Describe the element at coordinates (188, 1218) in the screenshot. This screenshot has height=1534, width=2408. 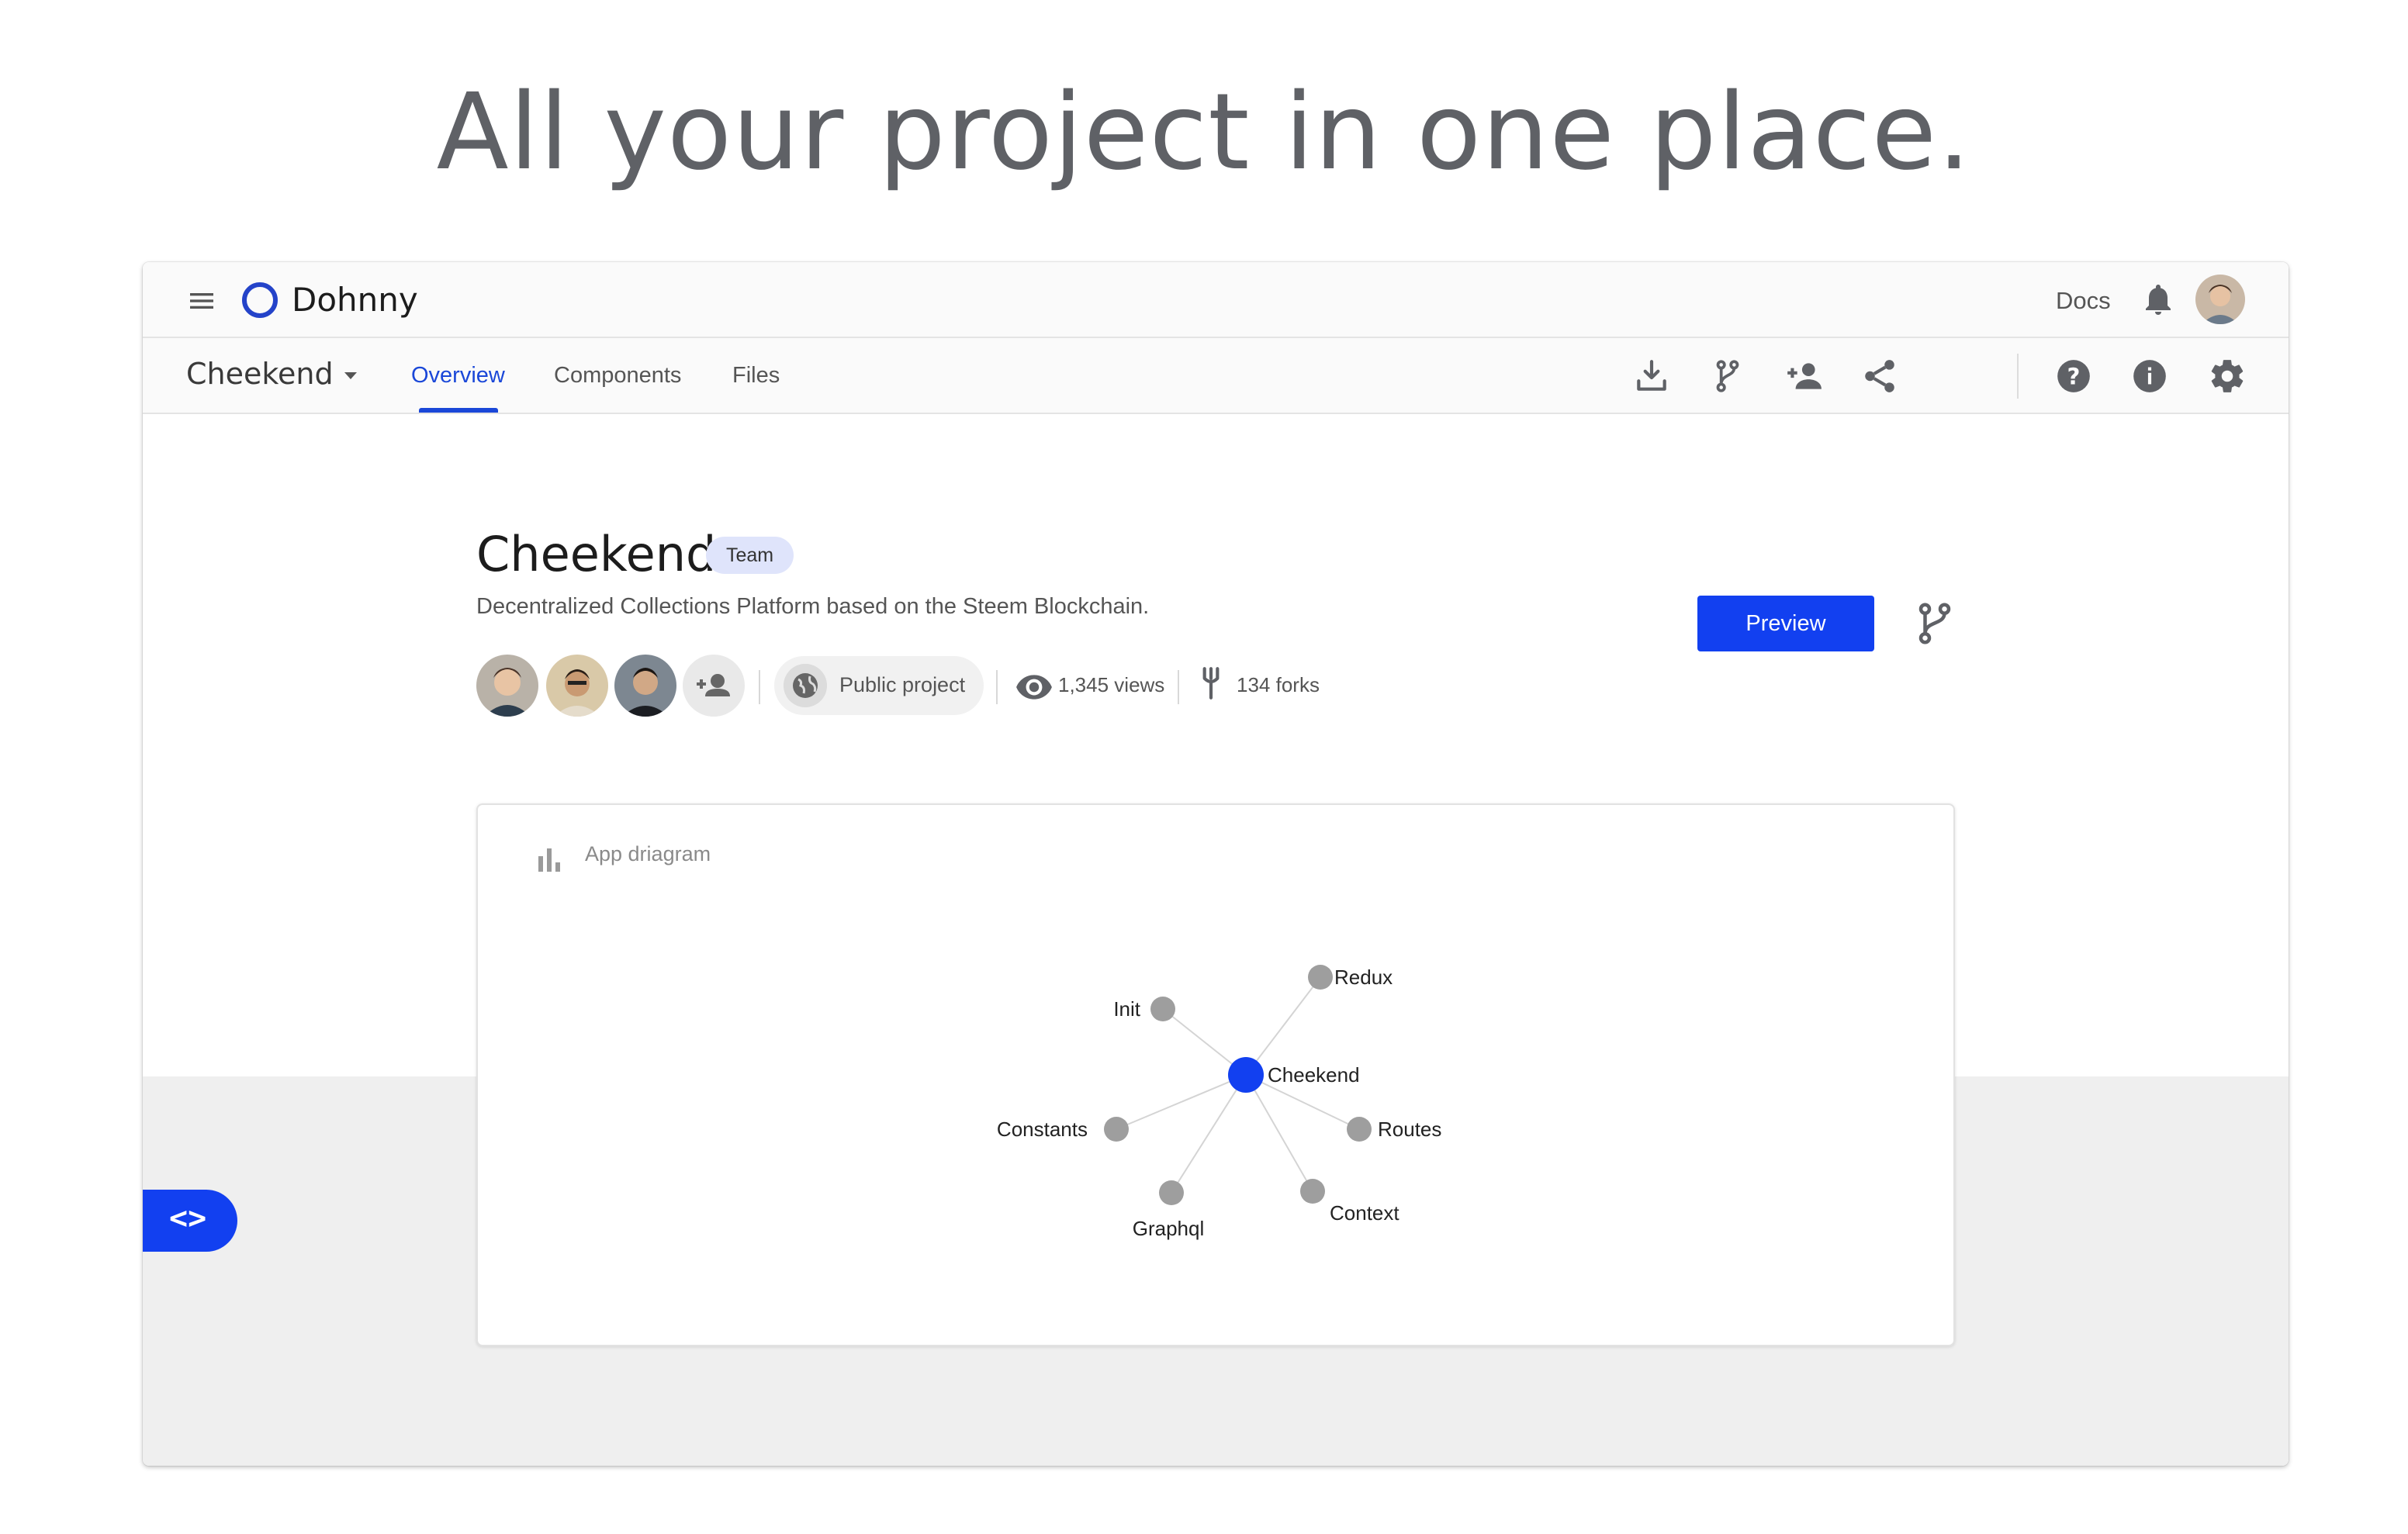
I see `code-icon: <>` at that location.